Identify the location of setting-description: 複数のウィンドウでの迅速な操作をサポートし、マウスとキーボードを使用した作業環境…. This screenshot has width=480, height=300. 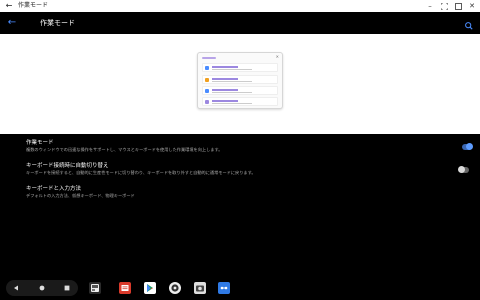
(124, 149).